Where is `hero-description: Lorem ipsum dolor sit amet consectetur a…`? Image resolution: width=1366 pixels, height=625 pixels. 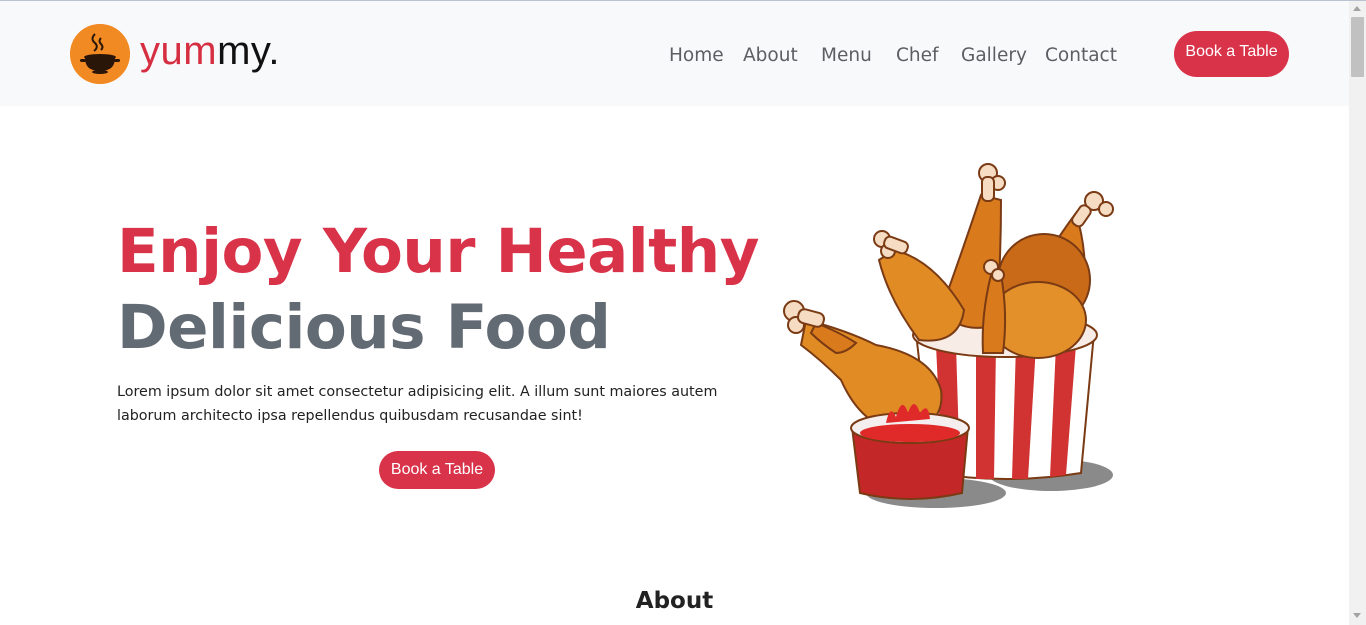 hero-description: Lorem ipsum dolor sit amet consectetur a… is located at coordinates (417, 404).